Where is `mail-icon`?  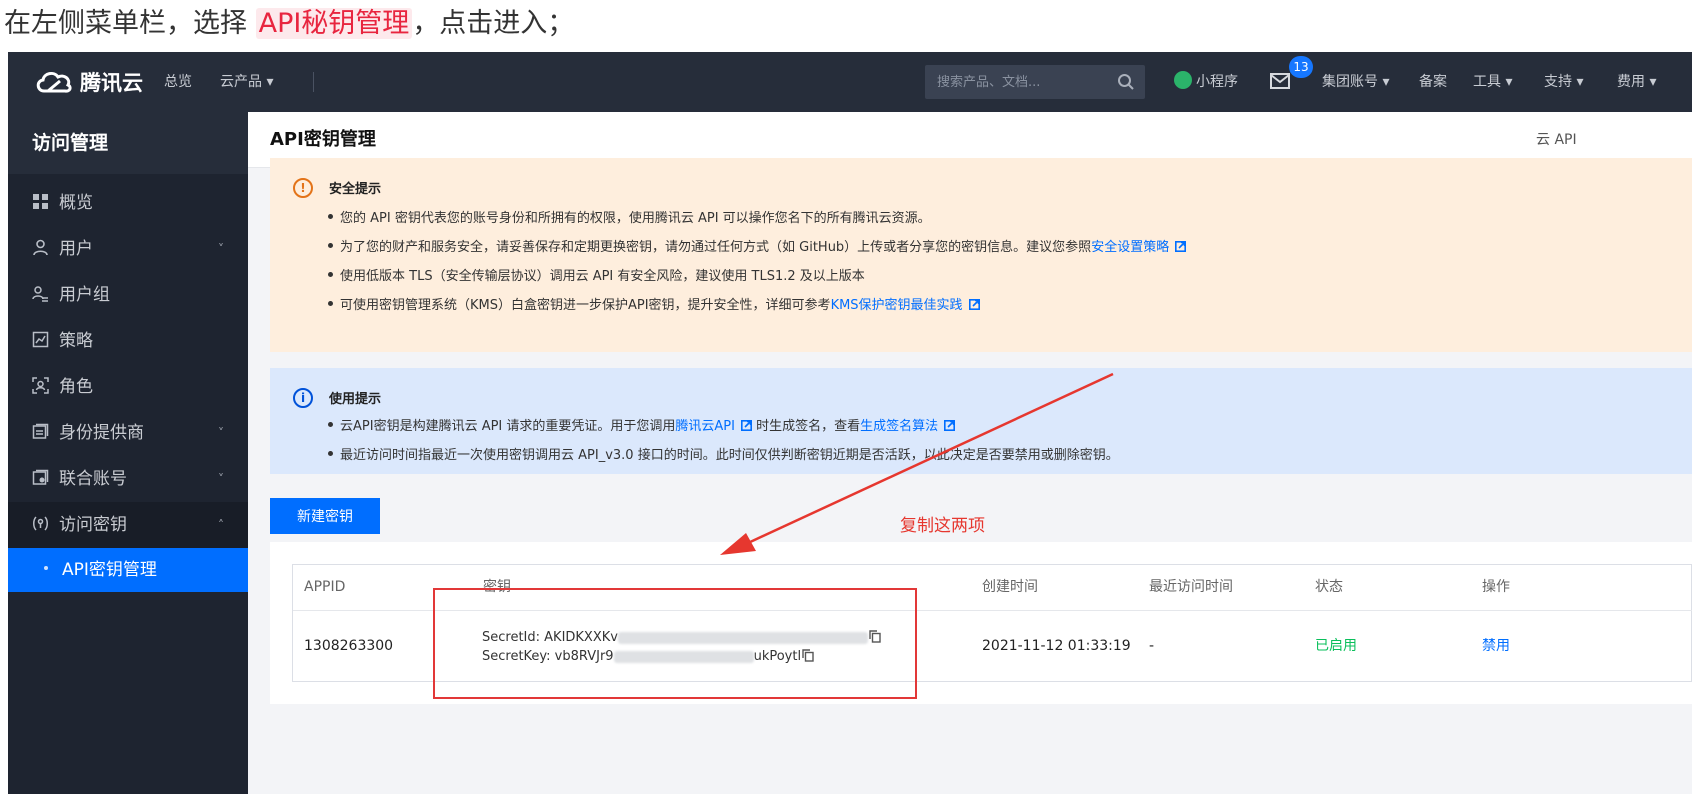 mail-icon is located at coordinates (1280, 81).